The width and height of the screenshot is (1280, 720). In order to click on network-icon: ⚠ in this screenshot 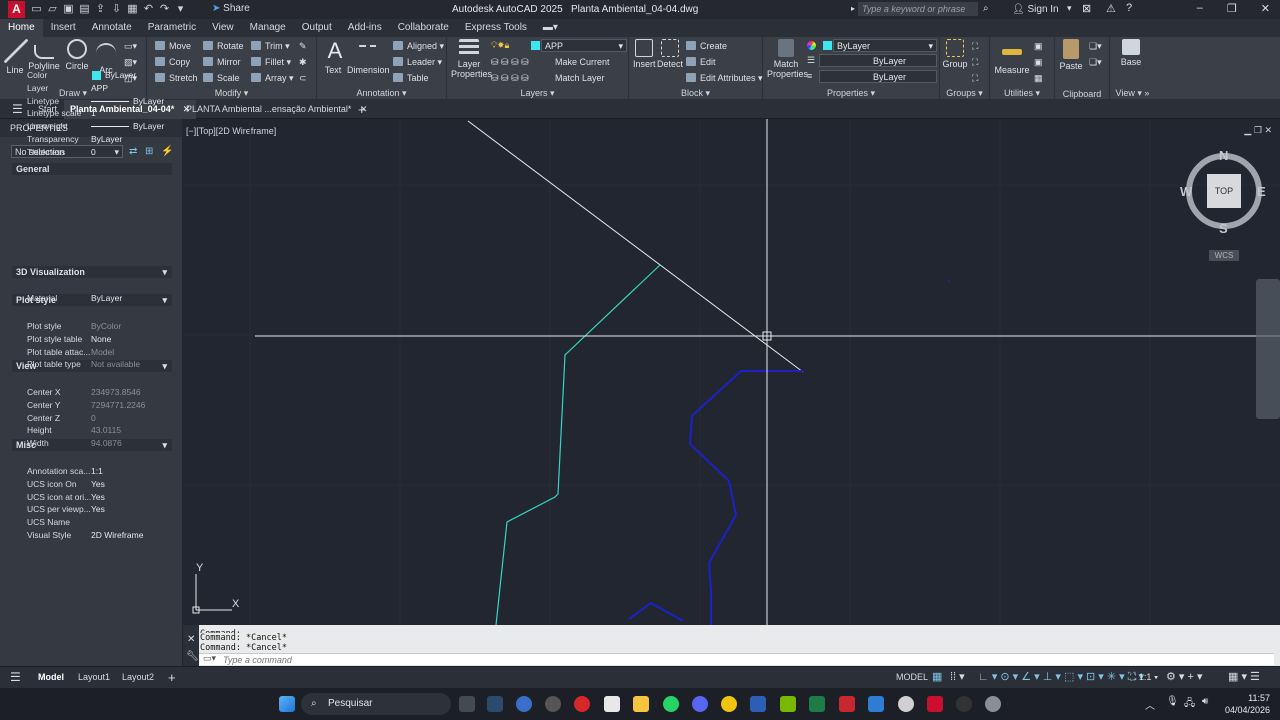, I will do `click(1111, 8)`.